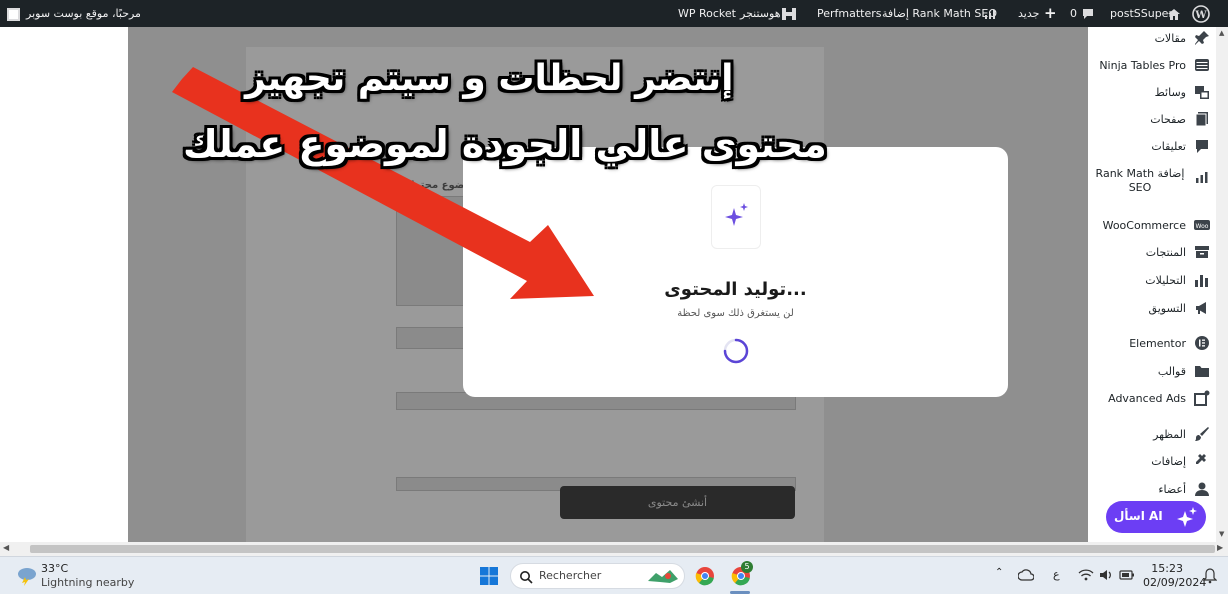 The image size is (1228, 594). I want to click on battery-icon, so click(1127, 575).